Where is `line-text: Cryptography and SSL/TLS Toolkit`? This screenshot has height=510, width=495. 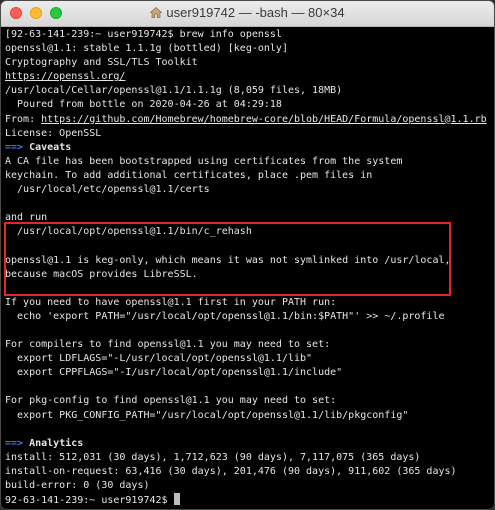
line-text: Cryptography and SSL/TLS Toolkit is located at coordinates (101, 63).